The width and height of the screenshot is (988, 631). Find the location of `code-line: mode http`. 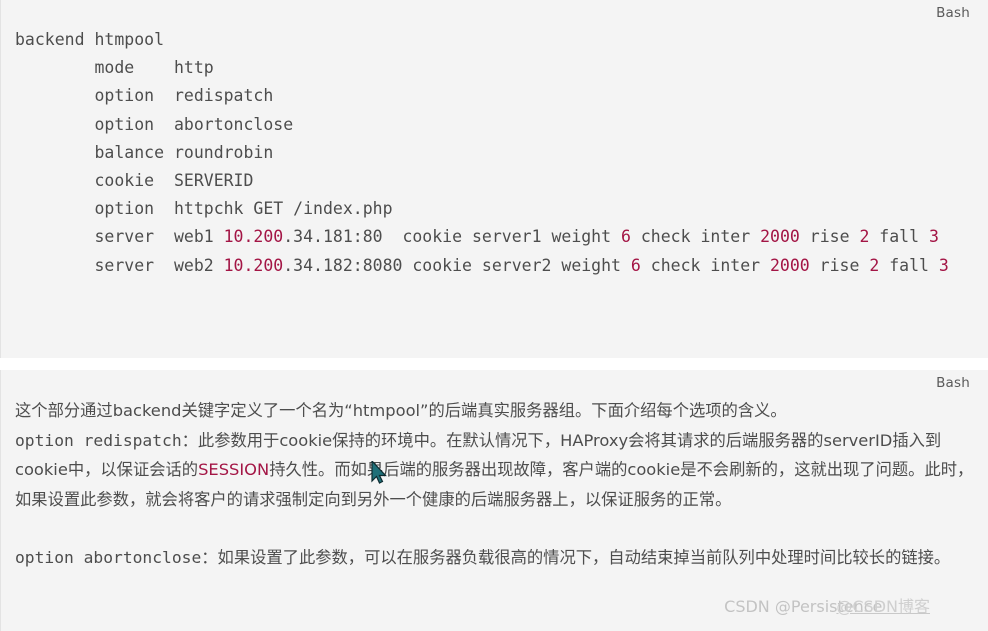

code-line: mode http is located at coordinates (114, 68).